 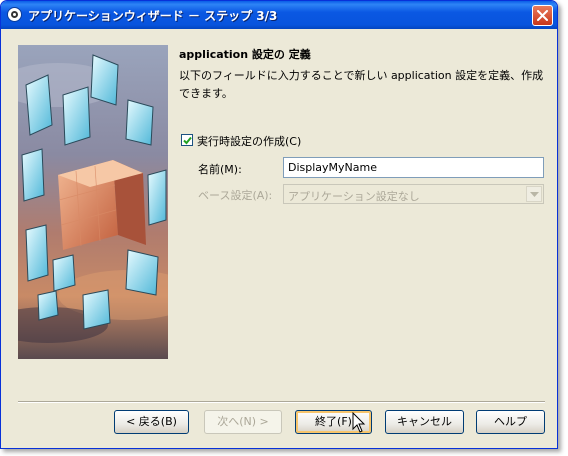 I want to click on java-app-icon, so click(x=14, y=14).